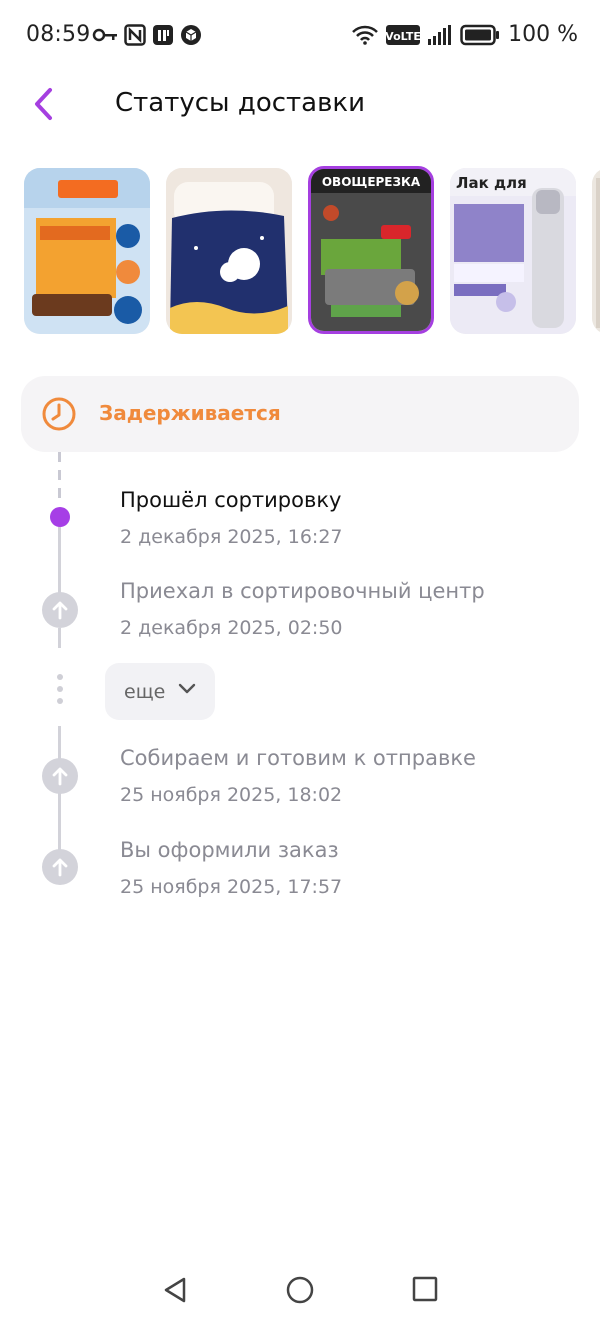 The width and height of the screenshot is (600, 1323). Describe the element at coordinates (300, 414) in the screenshot. I see `delivery-status-card: Задерживается` at that location.